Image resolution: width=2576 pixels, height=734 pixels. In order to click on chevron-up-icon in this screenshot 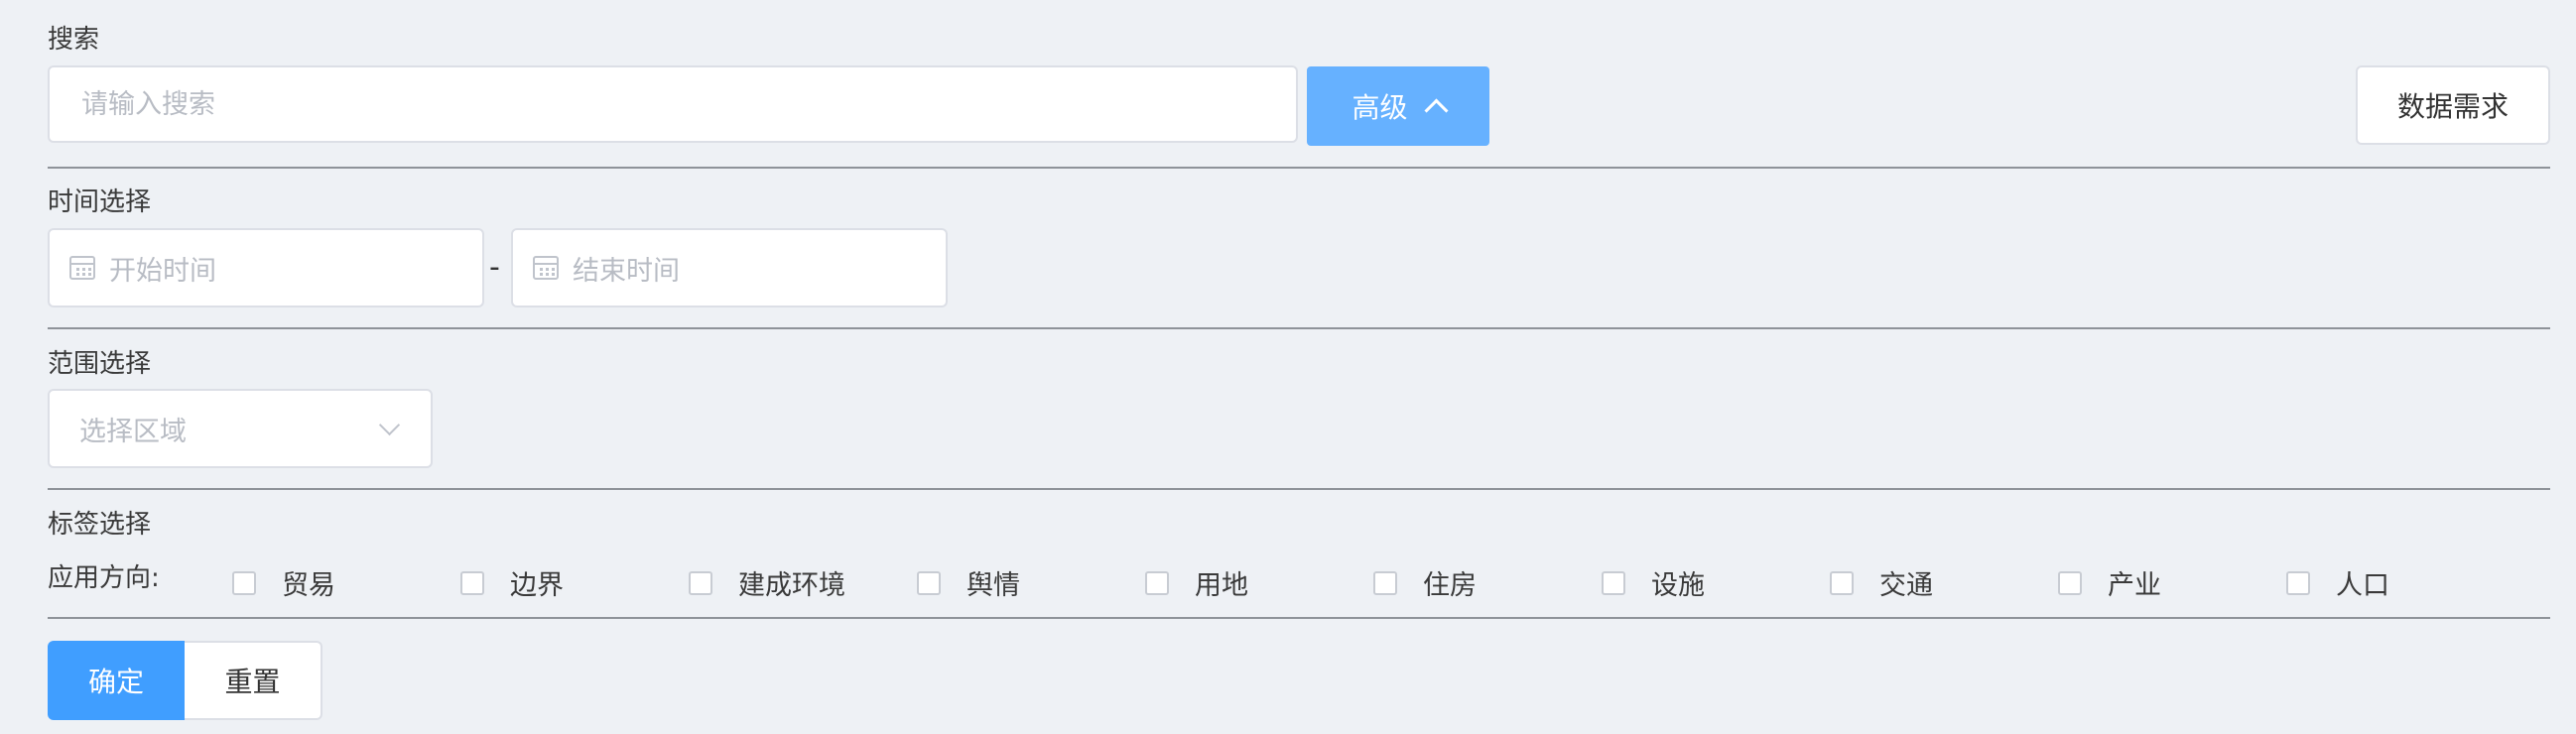, I will do `click(1436, 110)`.